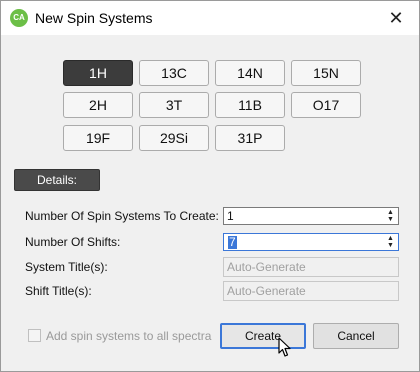  What do you see at coordinates (232, 242) in the screenshot?
I see `num-shifts-input: 7` at bounding box center [232, 242].